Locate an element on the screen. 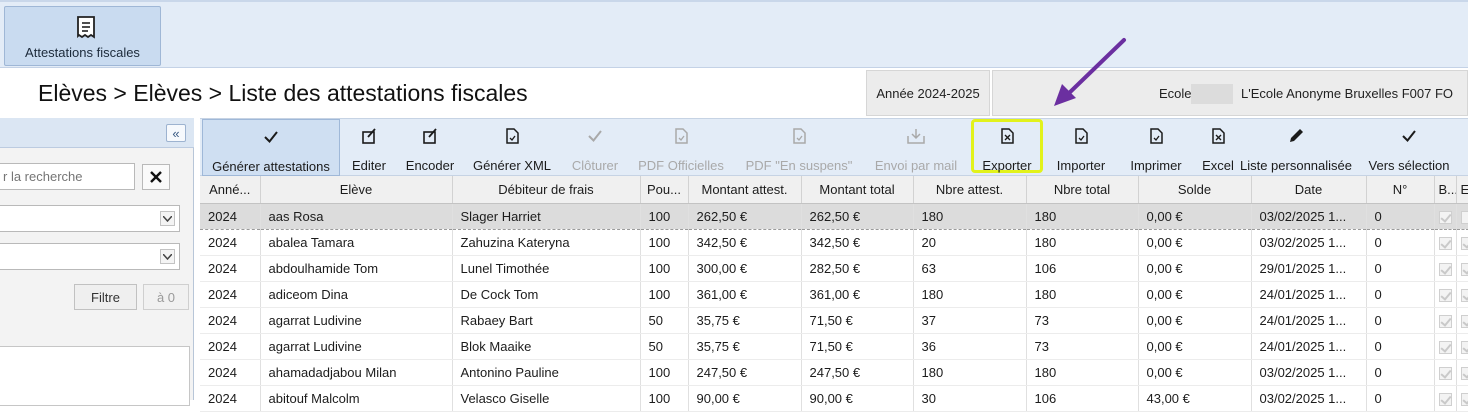 The image size is (1468, 412). toolbar-button-importer: Importer is located at coordinates (1081, 147).